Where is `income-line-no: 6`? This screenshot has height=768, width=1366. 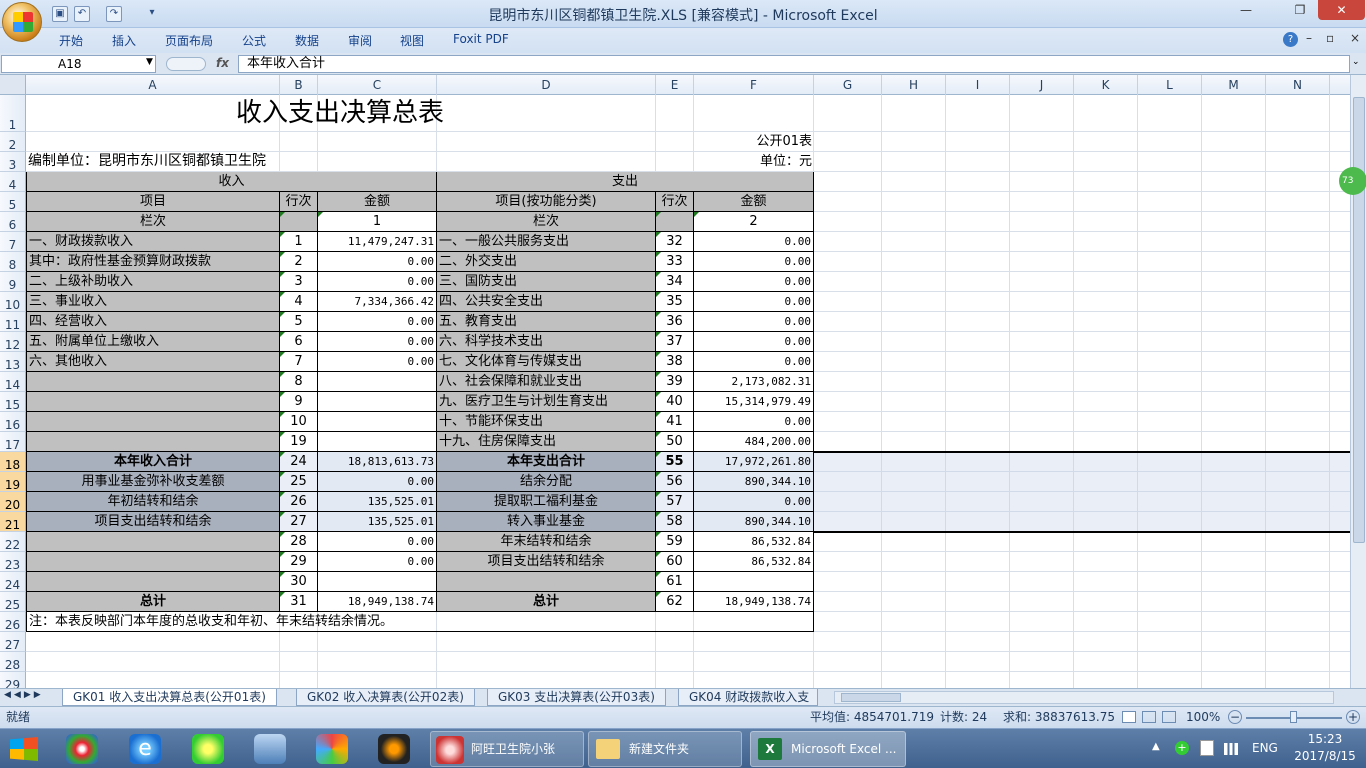 income-line-no: 6 is located at coordinates (299, 342).